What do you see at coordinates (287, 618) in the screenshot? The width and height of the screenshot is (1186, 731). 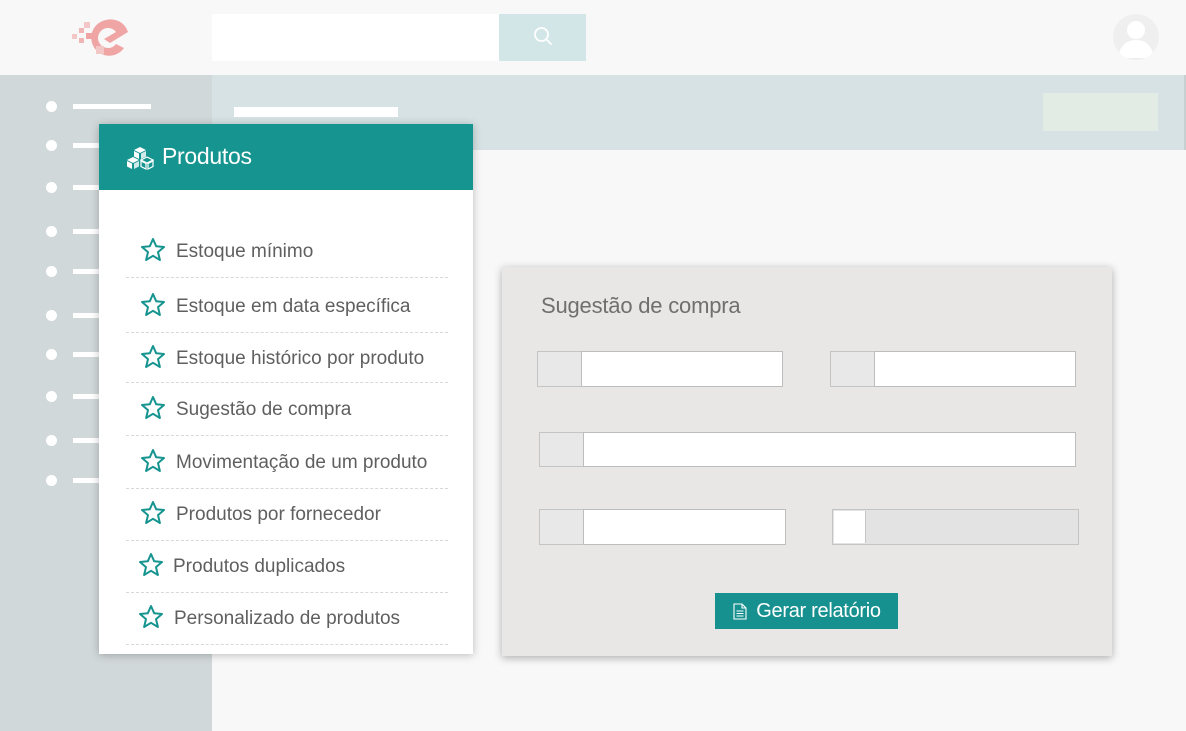 I see `menu-item-label: Personalizado de produtos` at bounding box center [287, 618].